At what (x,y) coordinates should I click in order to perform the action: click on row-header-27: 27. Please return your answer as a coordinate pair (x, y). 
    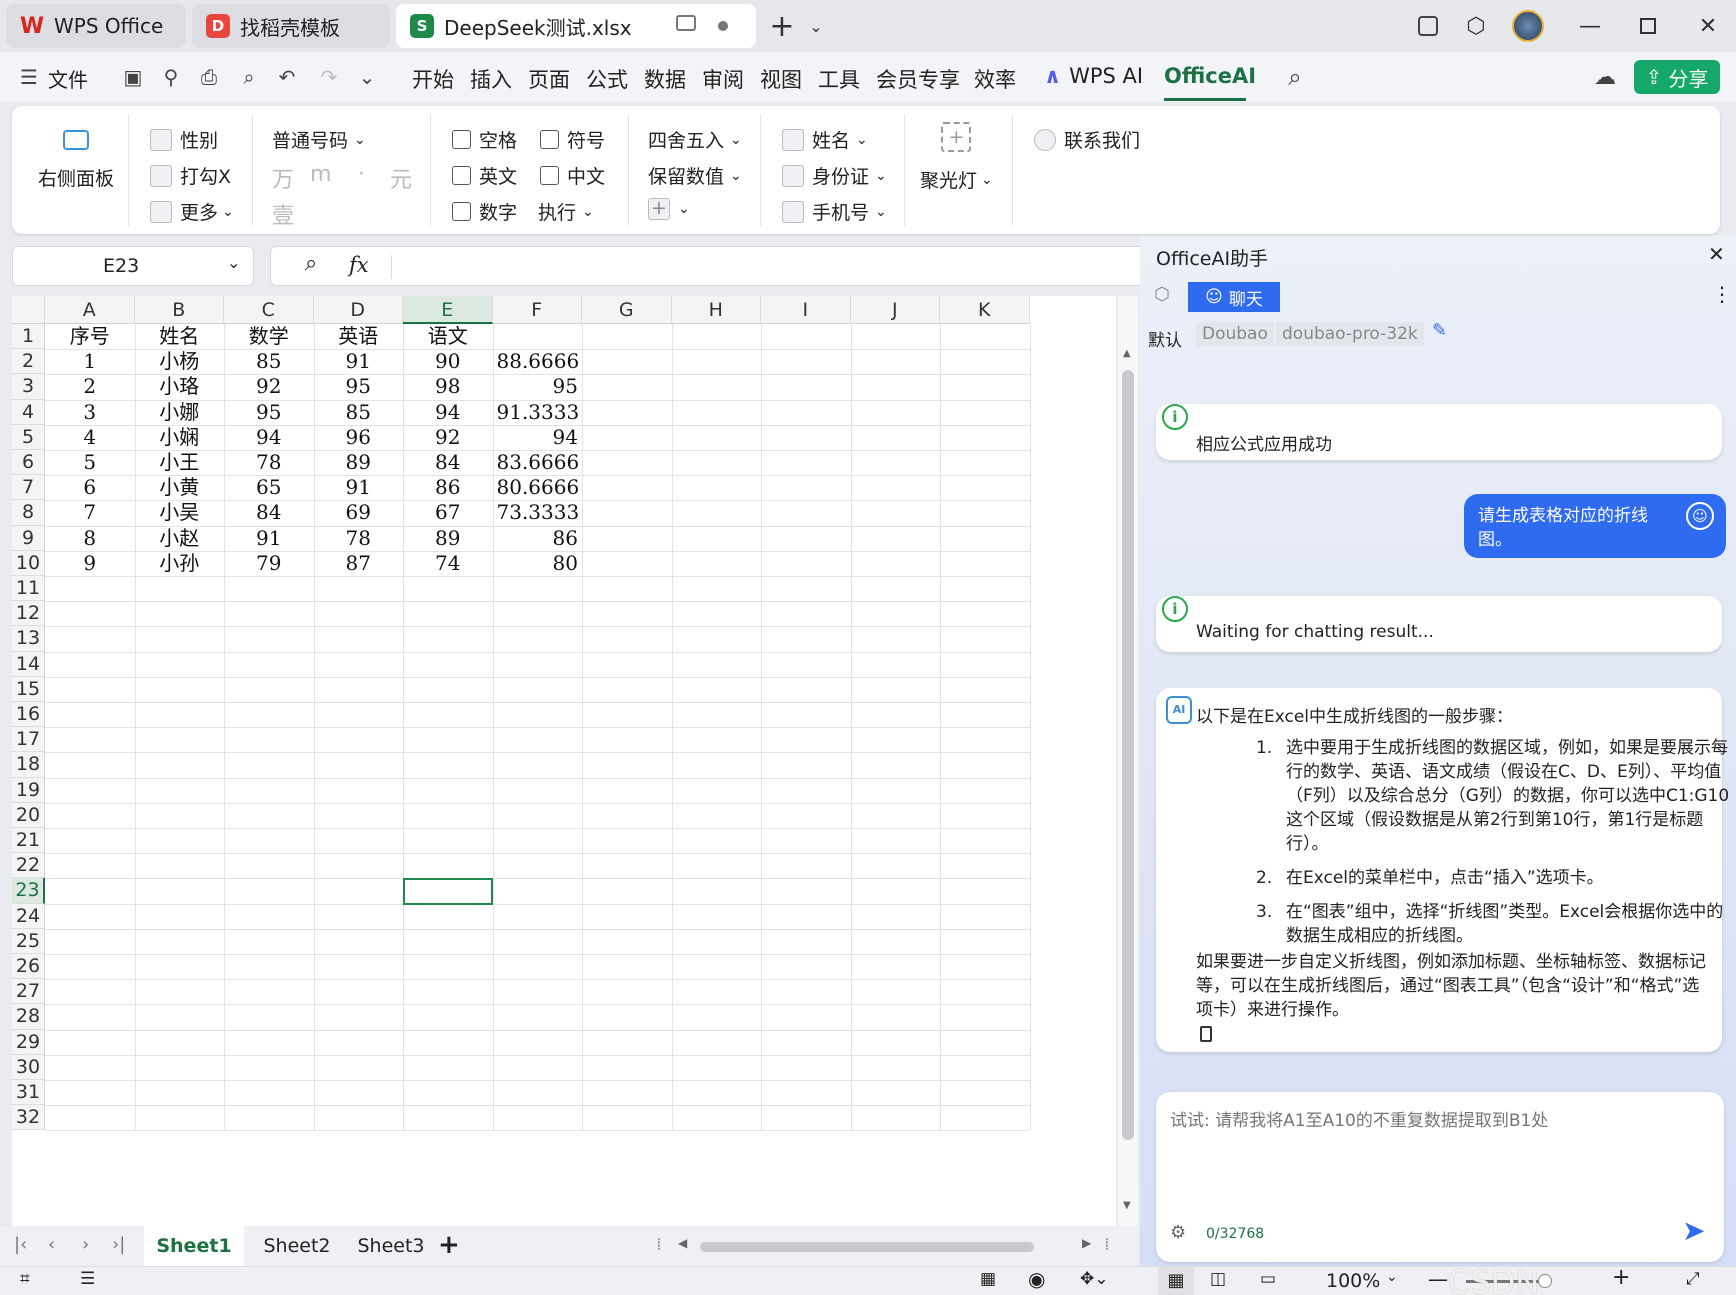
    Looking at the image, I should click on (28, 992).